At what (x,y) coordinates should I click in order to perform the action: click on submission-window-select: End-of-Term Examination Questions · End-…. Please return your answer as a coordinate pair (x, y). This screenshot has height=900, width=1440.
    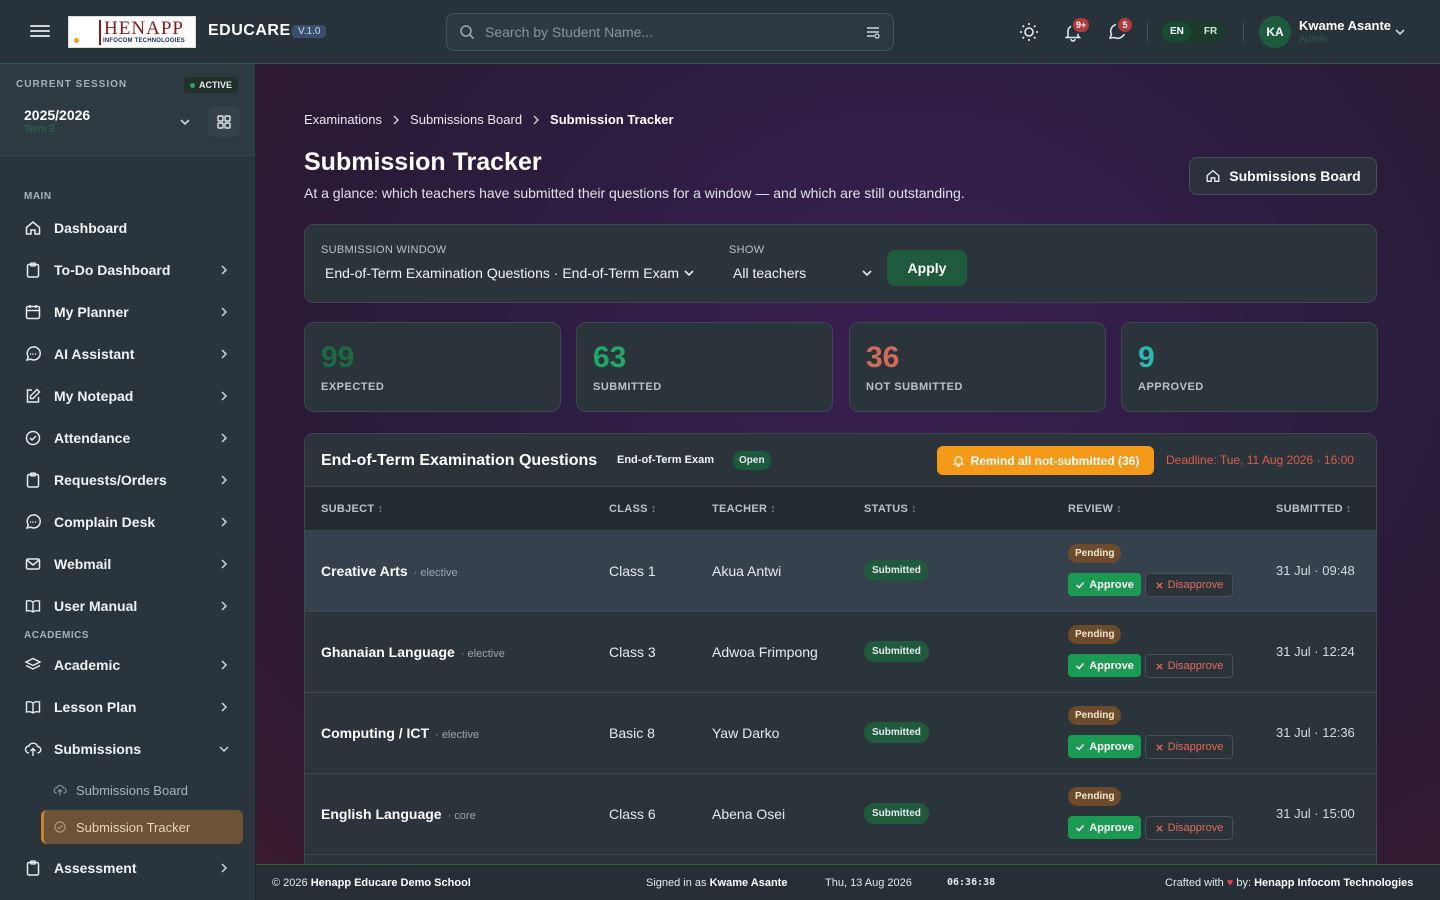
    Looking at the image, I should click on (510, 273).